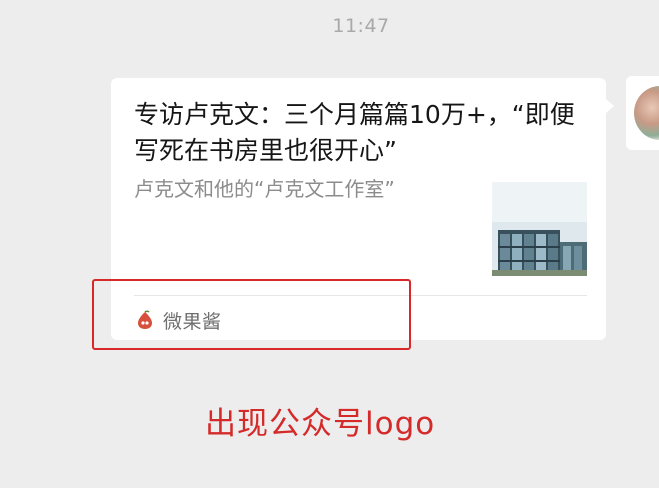 The width and height of the screenshot is (659, 488). Describe the element at coordinates (251, 314) in the screenshot. I see `logo-highlight-box` at that location.